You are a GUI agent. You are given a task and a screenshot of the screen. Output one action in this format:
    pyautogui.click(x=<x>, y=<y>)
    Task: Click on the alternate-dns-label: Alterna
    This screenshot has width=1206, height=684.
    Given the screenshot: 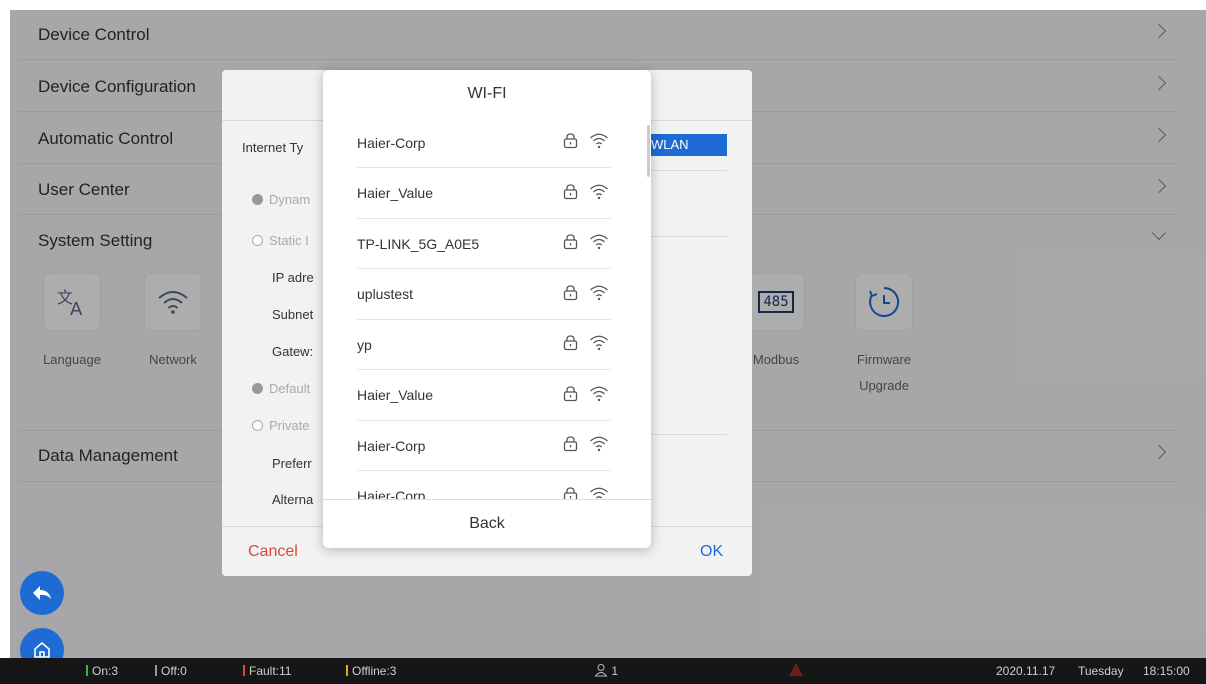 What is the action you would take?
    pyautogui.click(x=293, y=499)
    